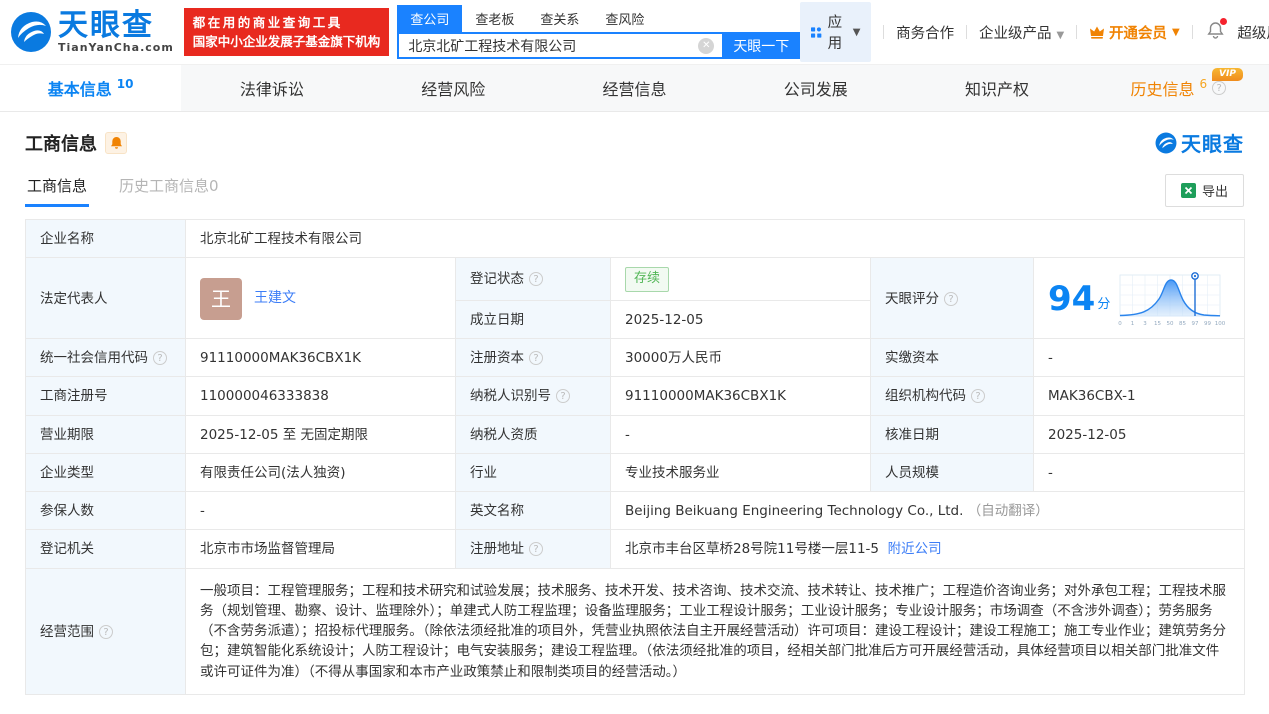 Image resolution: width=1269 pixels, height=714 pixels. Describe the element at coordinates (1104, 304) in the screenshot. I see `score-unit: 分` at that location.